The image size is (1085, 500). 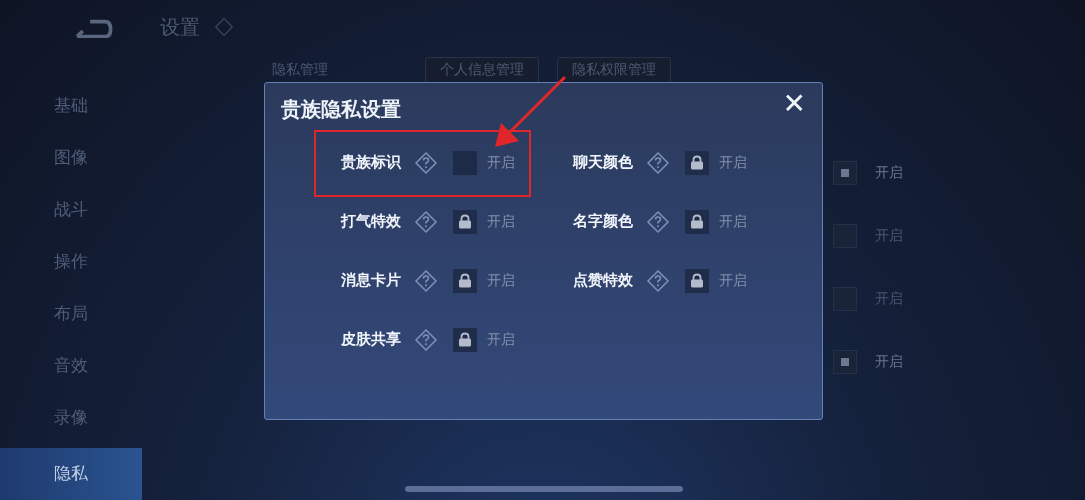 What do you see at coordinates (71, 473) in the screenshot?
I see `sidebar-tab: 隐私` at bounding box center [71, 473].